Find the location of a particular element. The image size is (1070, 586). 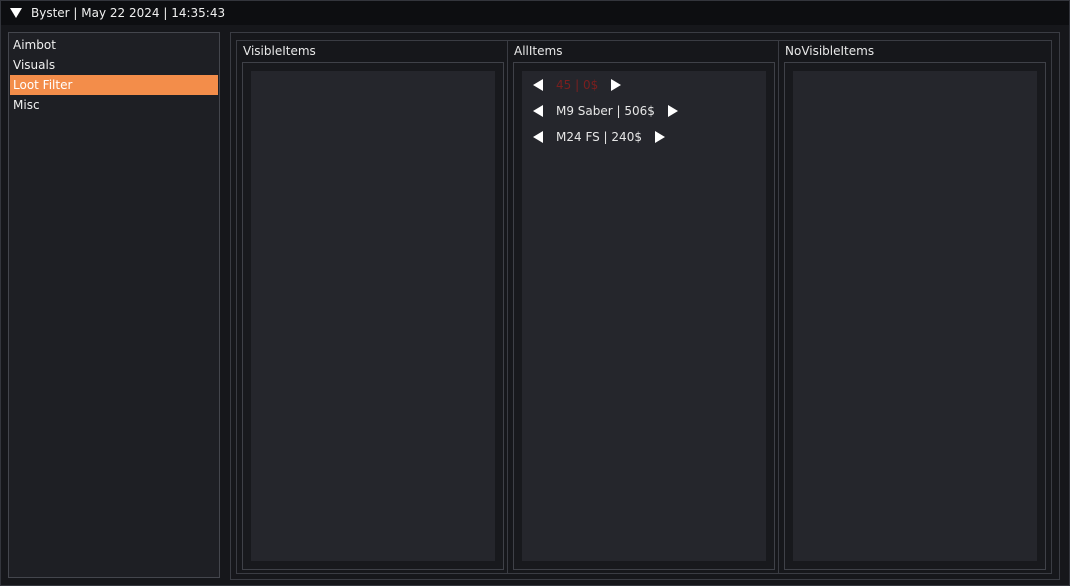

sidebar-item-aimbot: Aimbot is located at coordinates (114, 45).